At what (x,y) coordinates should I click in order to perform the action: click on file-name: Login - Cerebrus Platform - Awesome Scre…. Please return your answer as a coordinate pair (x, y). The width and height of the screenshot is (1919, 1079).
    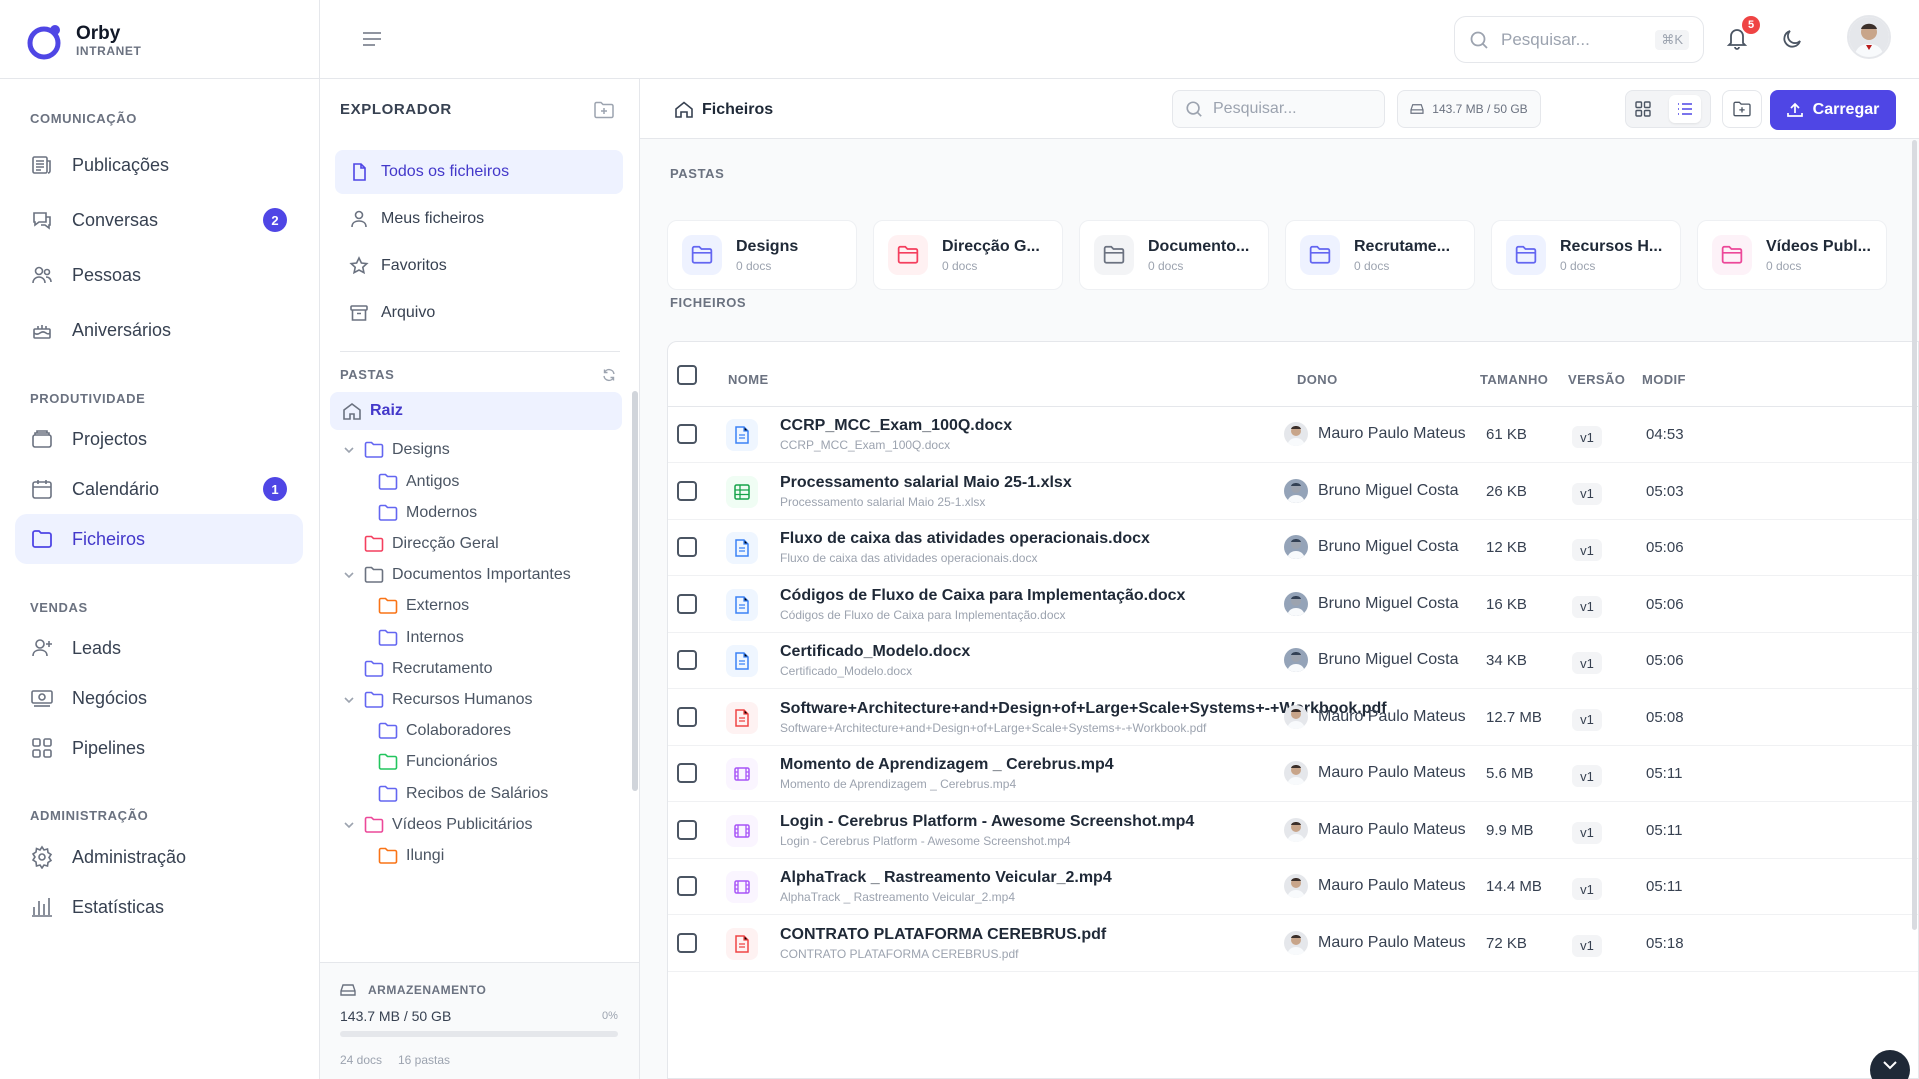
    Looking at the image, I should click on (987, 822).